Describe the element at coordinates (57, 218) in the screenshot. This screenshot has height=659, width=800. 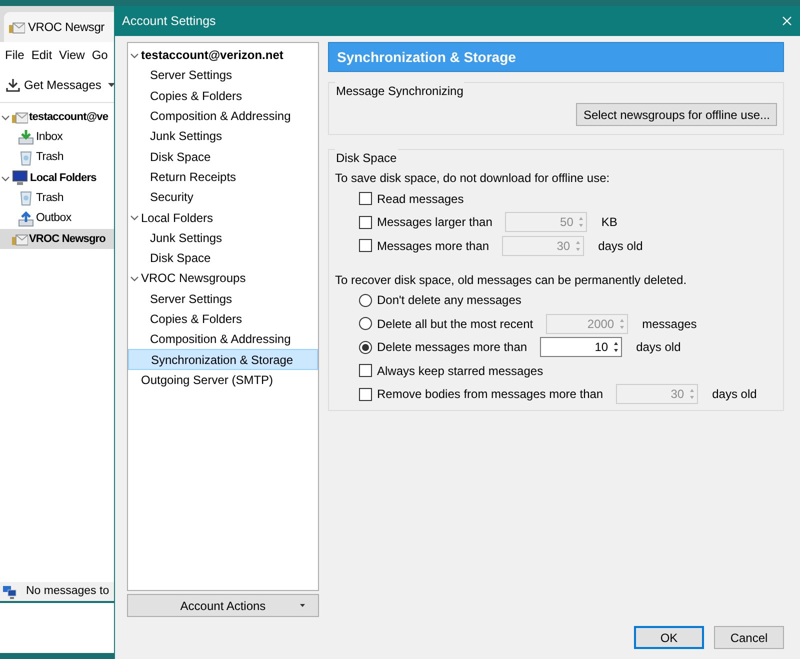
I see `folder-item: Outbox` at that location.